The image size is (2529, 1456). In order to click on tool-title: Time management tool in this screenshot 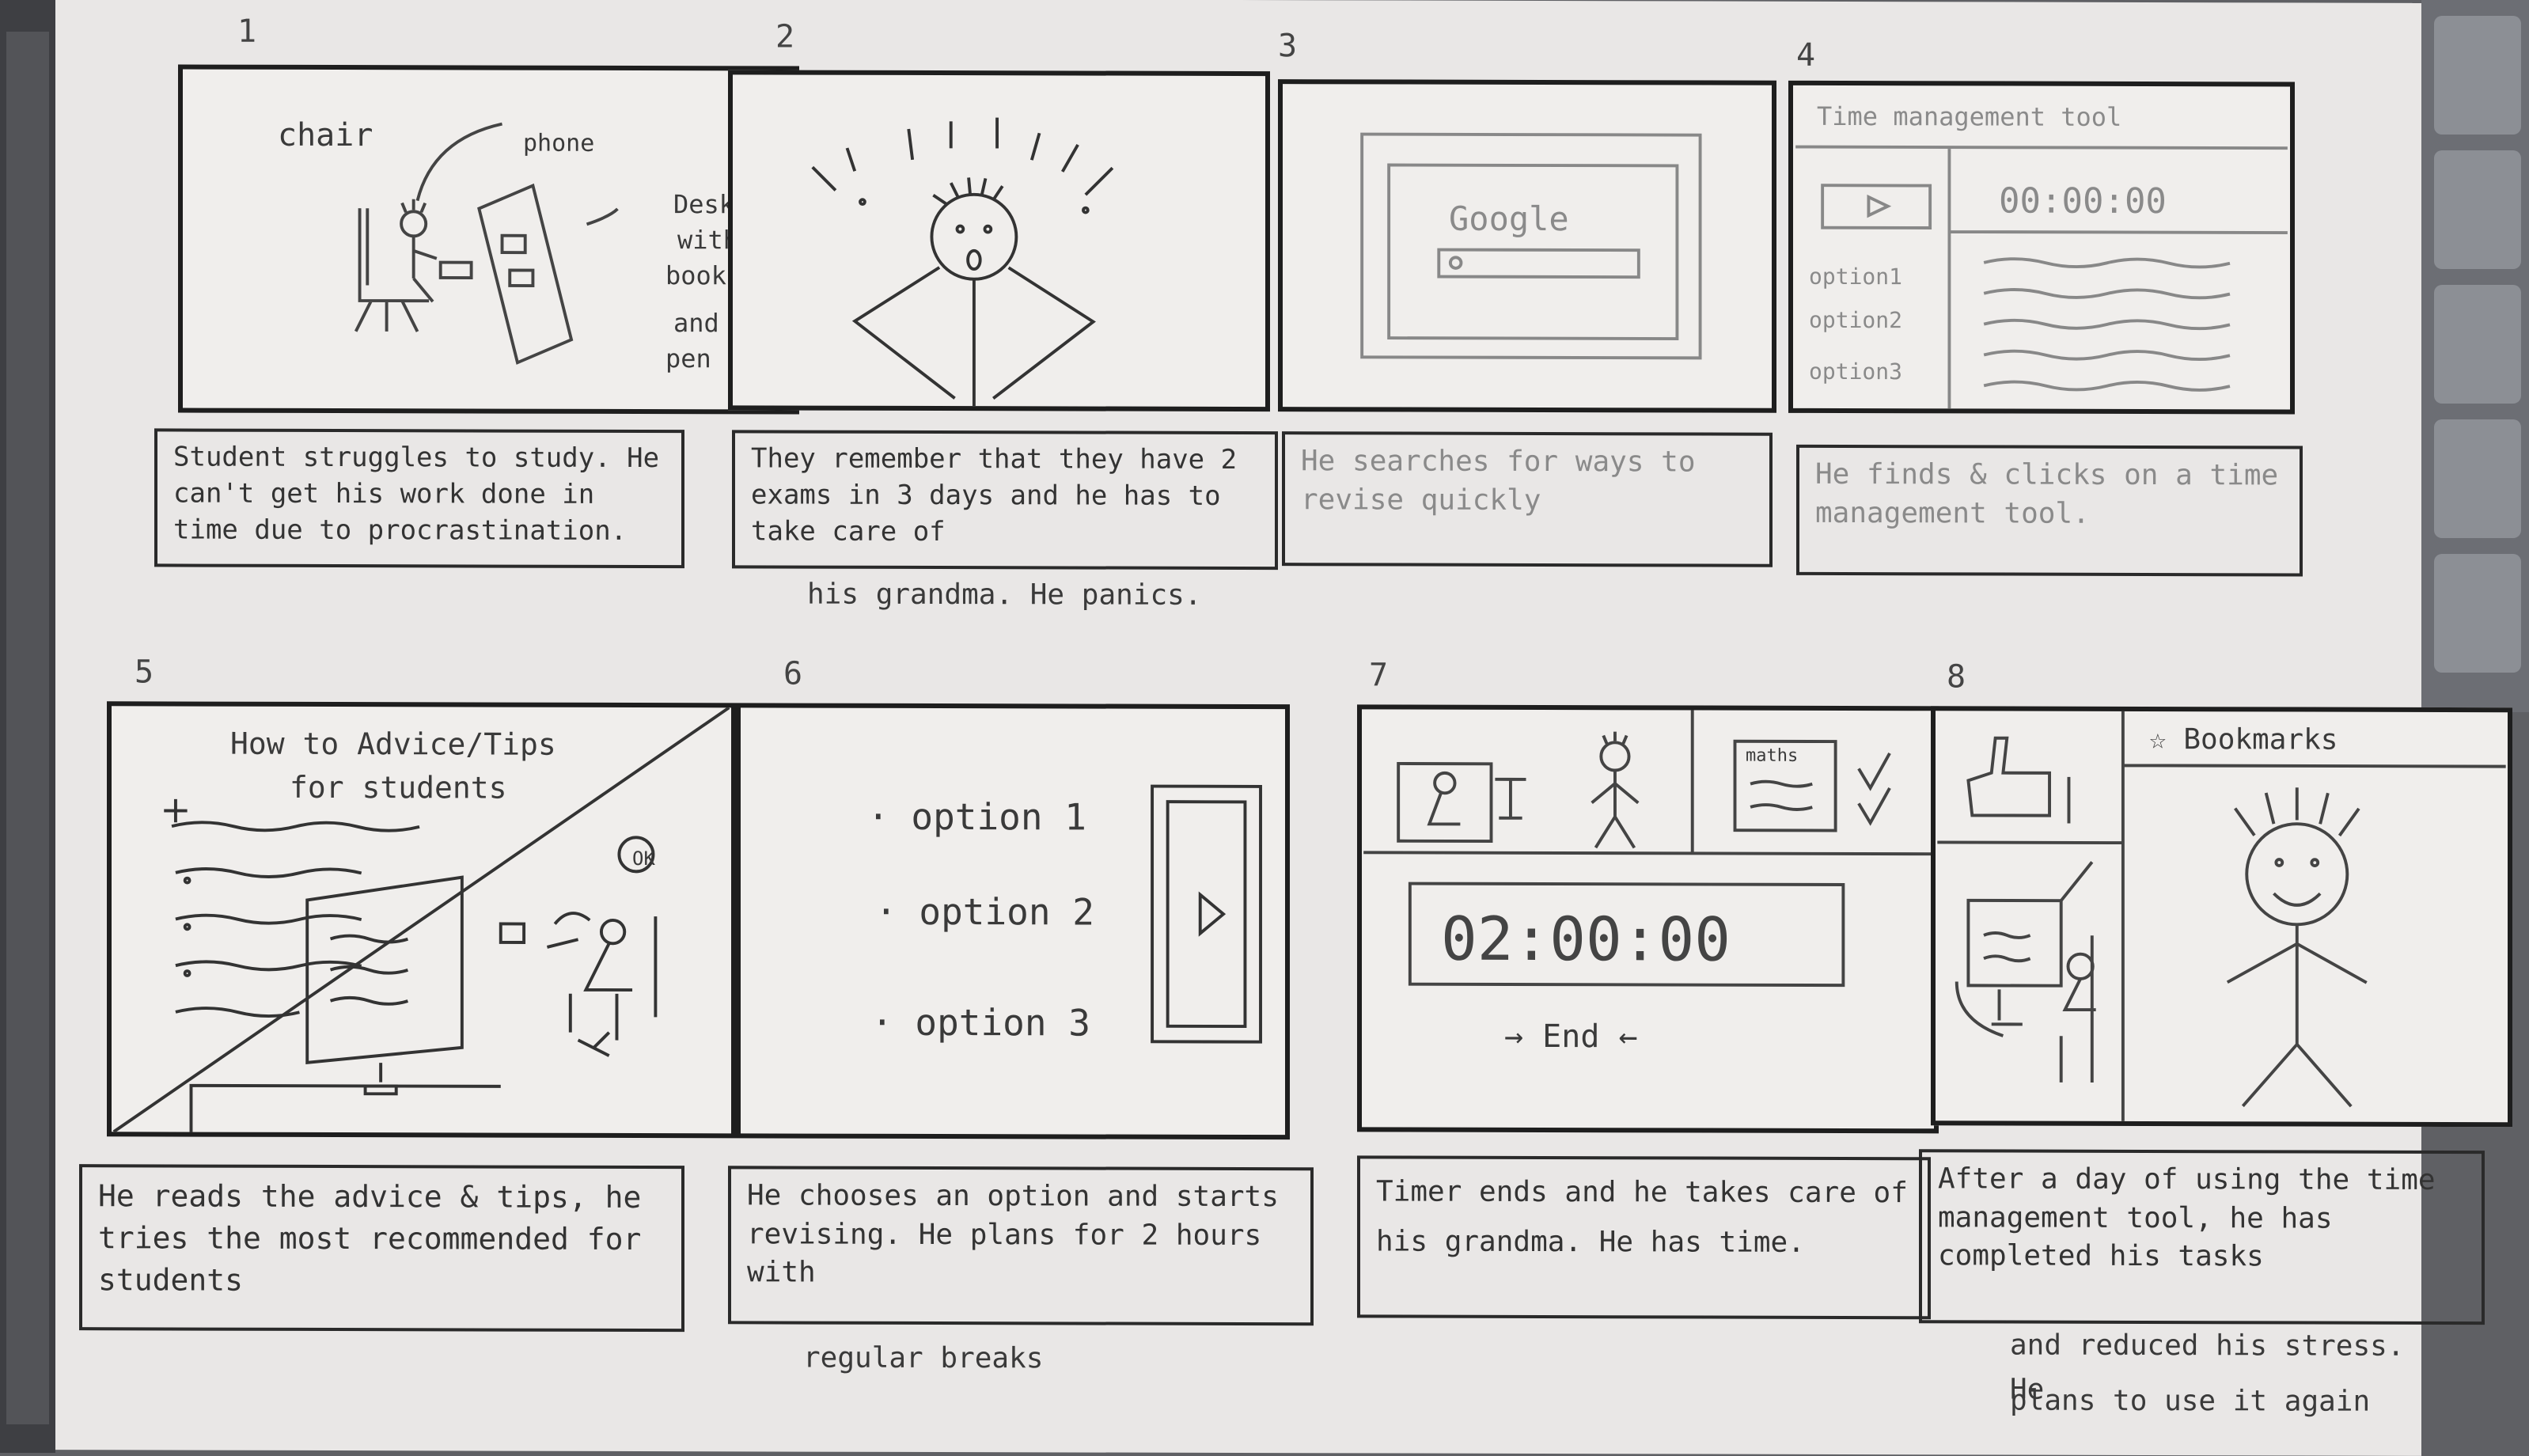, I will do `click(1969, 116)`.